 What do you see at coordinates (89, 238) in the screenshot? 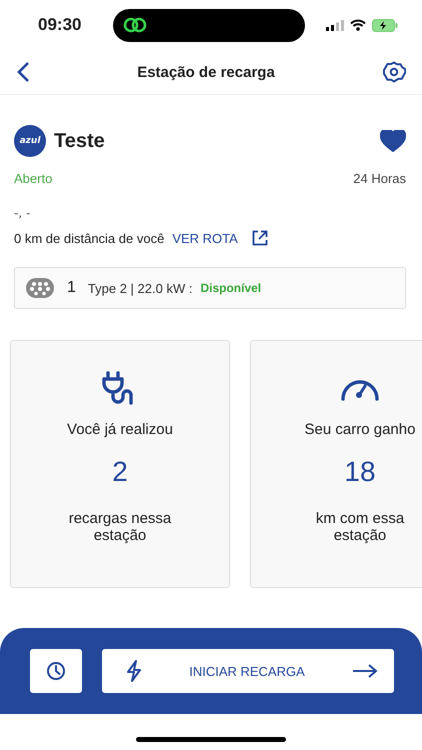
I see `distance-text: 0 km de distância de você` at bounding box center [89, 238].